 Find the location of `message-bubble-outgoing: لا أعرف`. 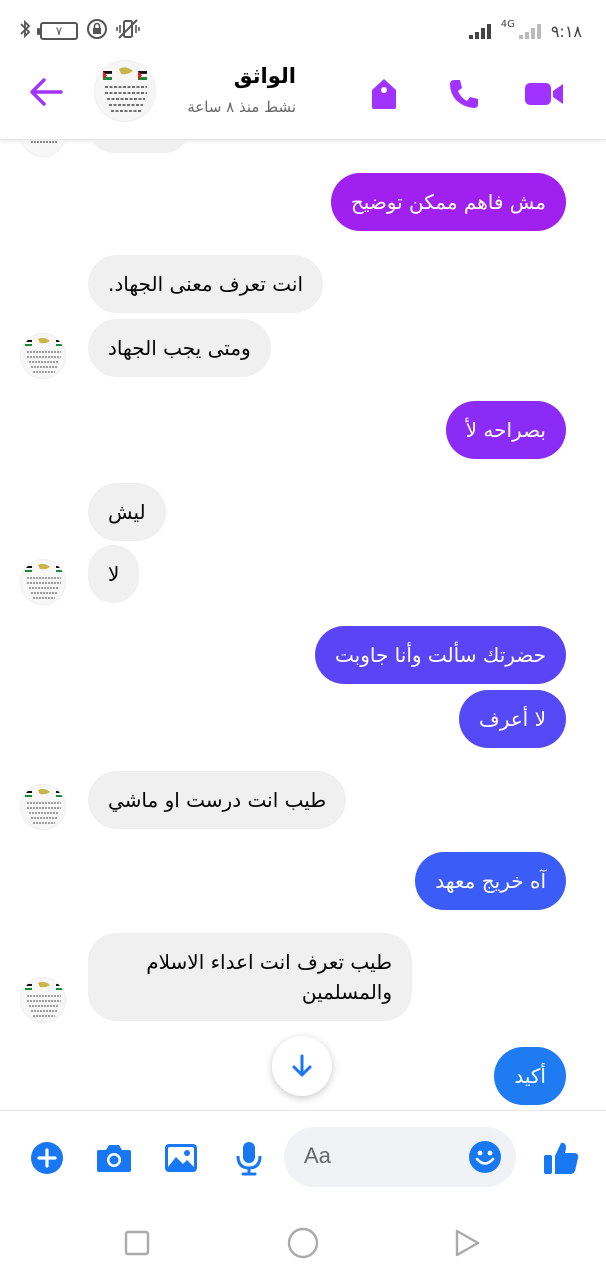

message-bubble-outgoing: لا أعرف is located at coordinates (512, 719).